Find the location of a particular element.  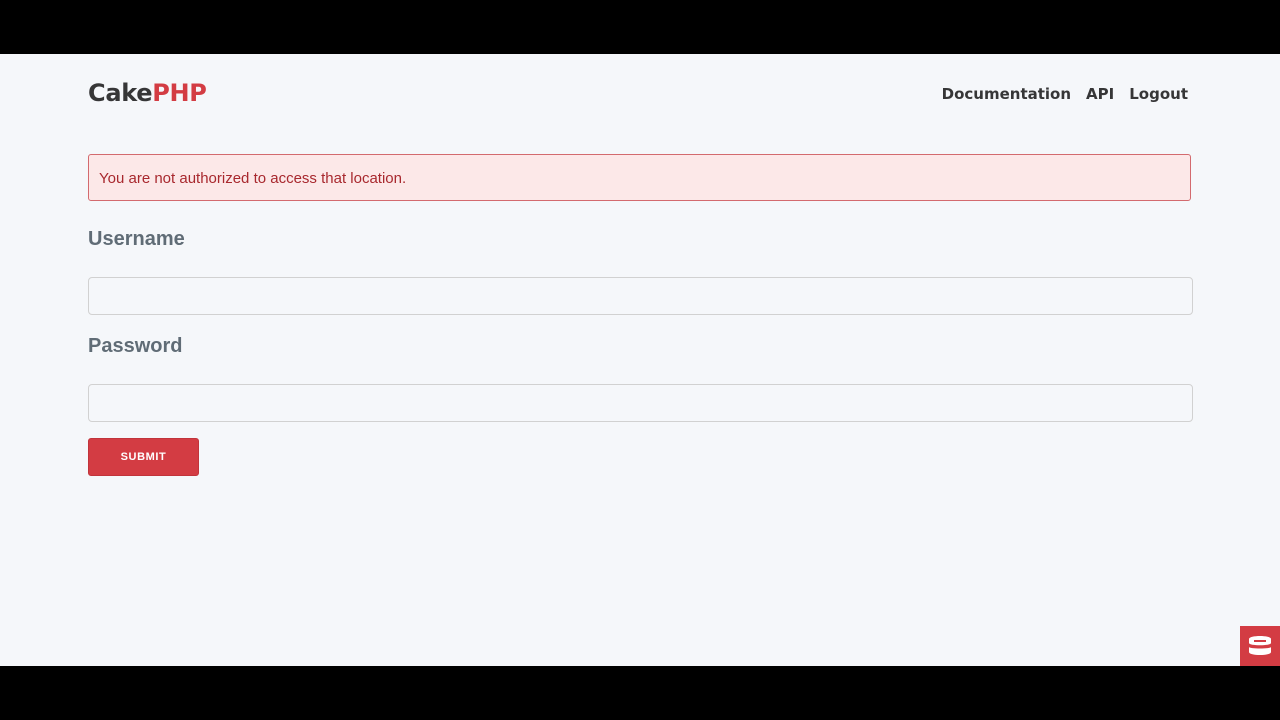

debug-kit-toolbar-button is located at coordinates (1260, 646).